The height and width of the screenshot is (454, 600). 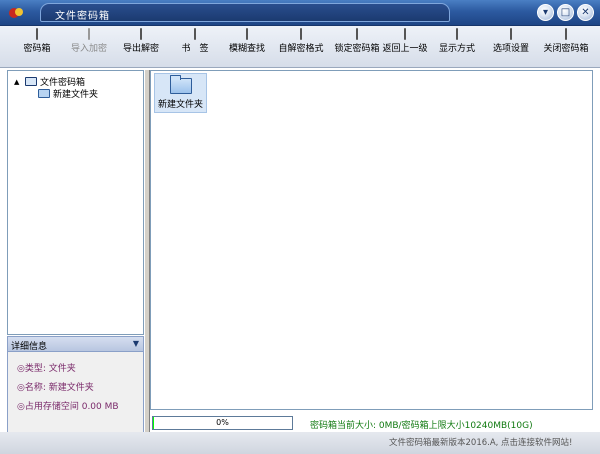 I want to click on title-bar: 文件密码箱 ▾ □ ✕, so click(x=300, y=13).